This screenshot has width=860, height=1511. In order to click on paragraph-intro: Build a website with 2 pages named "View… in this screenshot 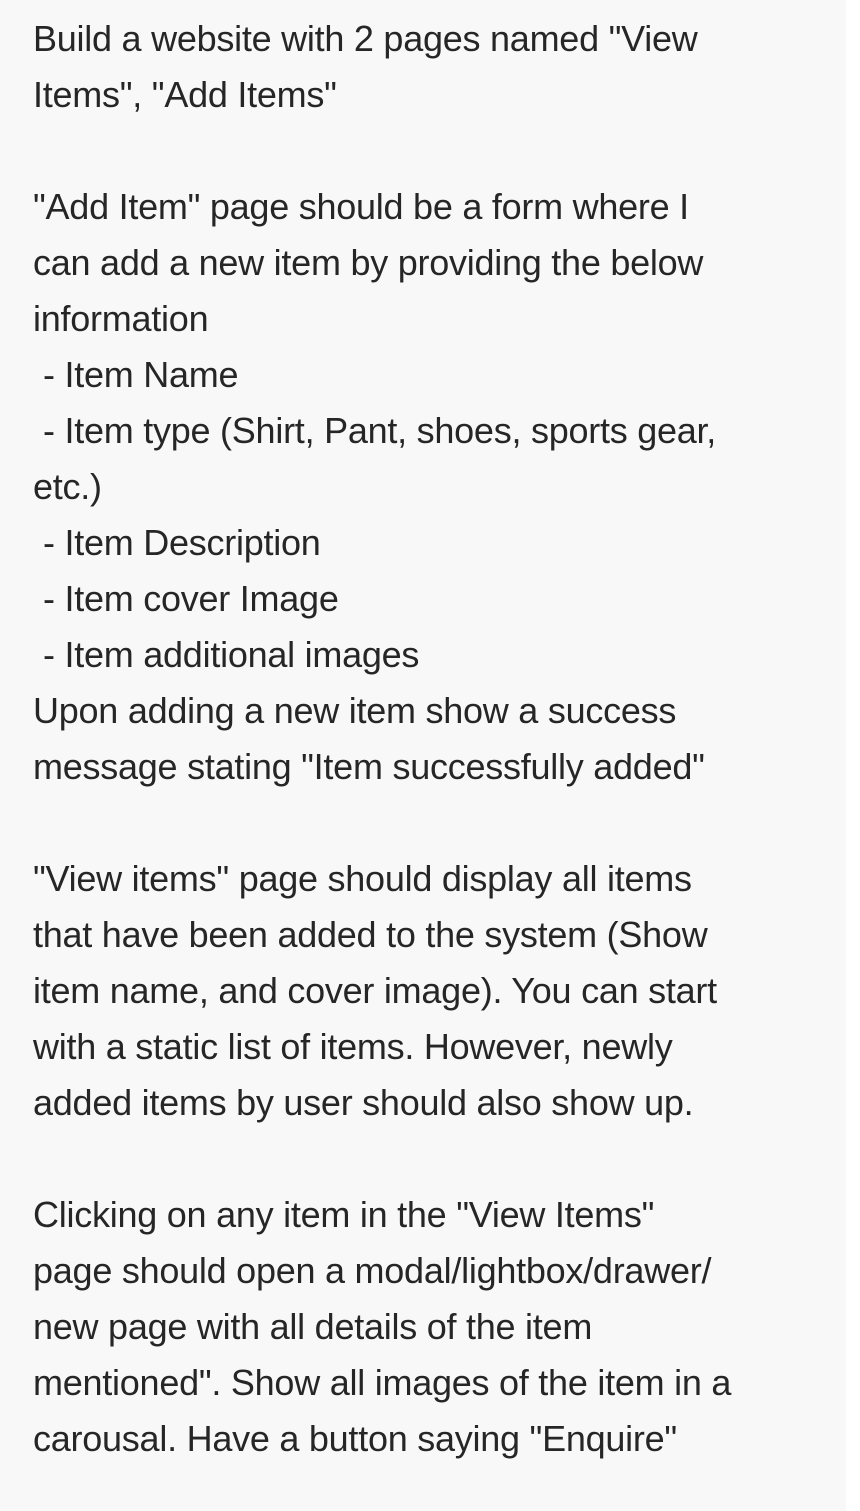, I will do `click(428, 67)`.